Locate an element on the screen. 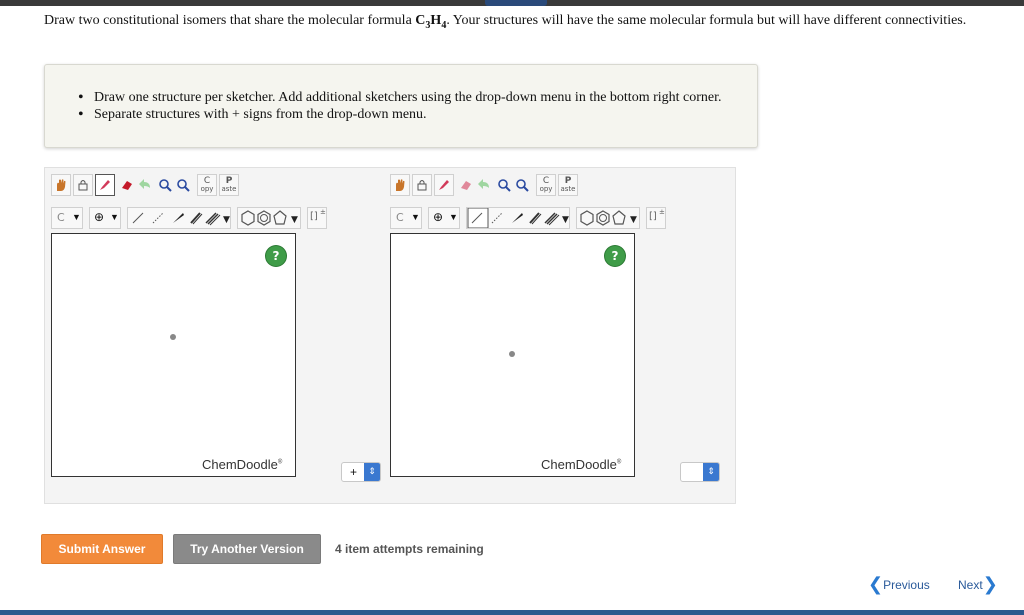 This screenshot has width=1024, height=615. top-bar is located at coordinates (512, 3).